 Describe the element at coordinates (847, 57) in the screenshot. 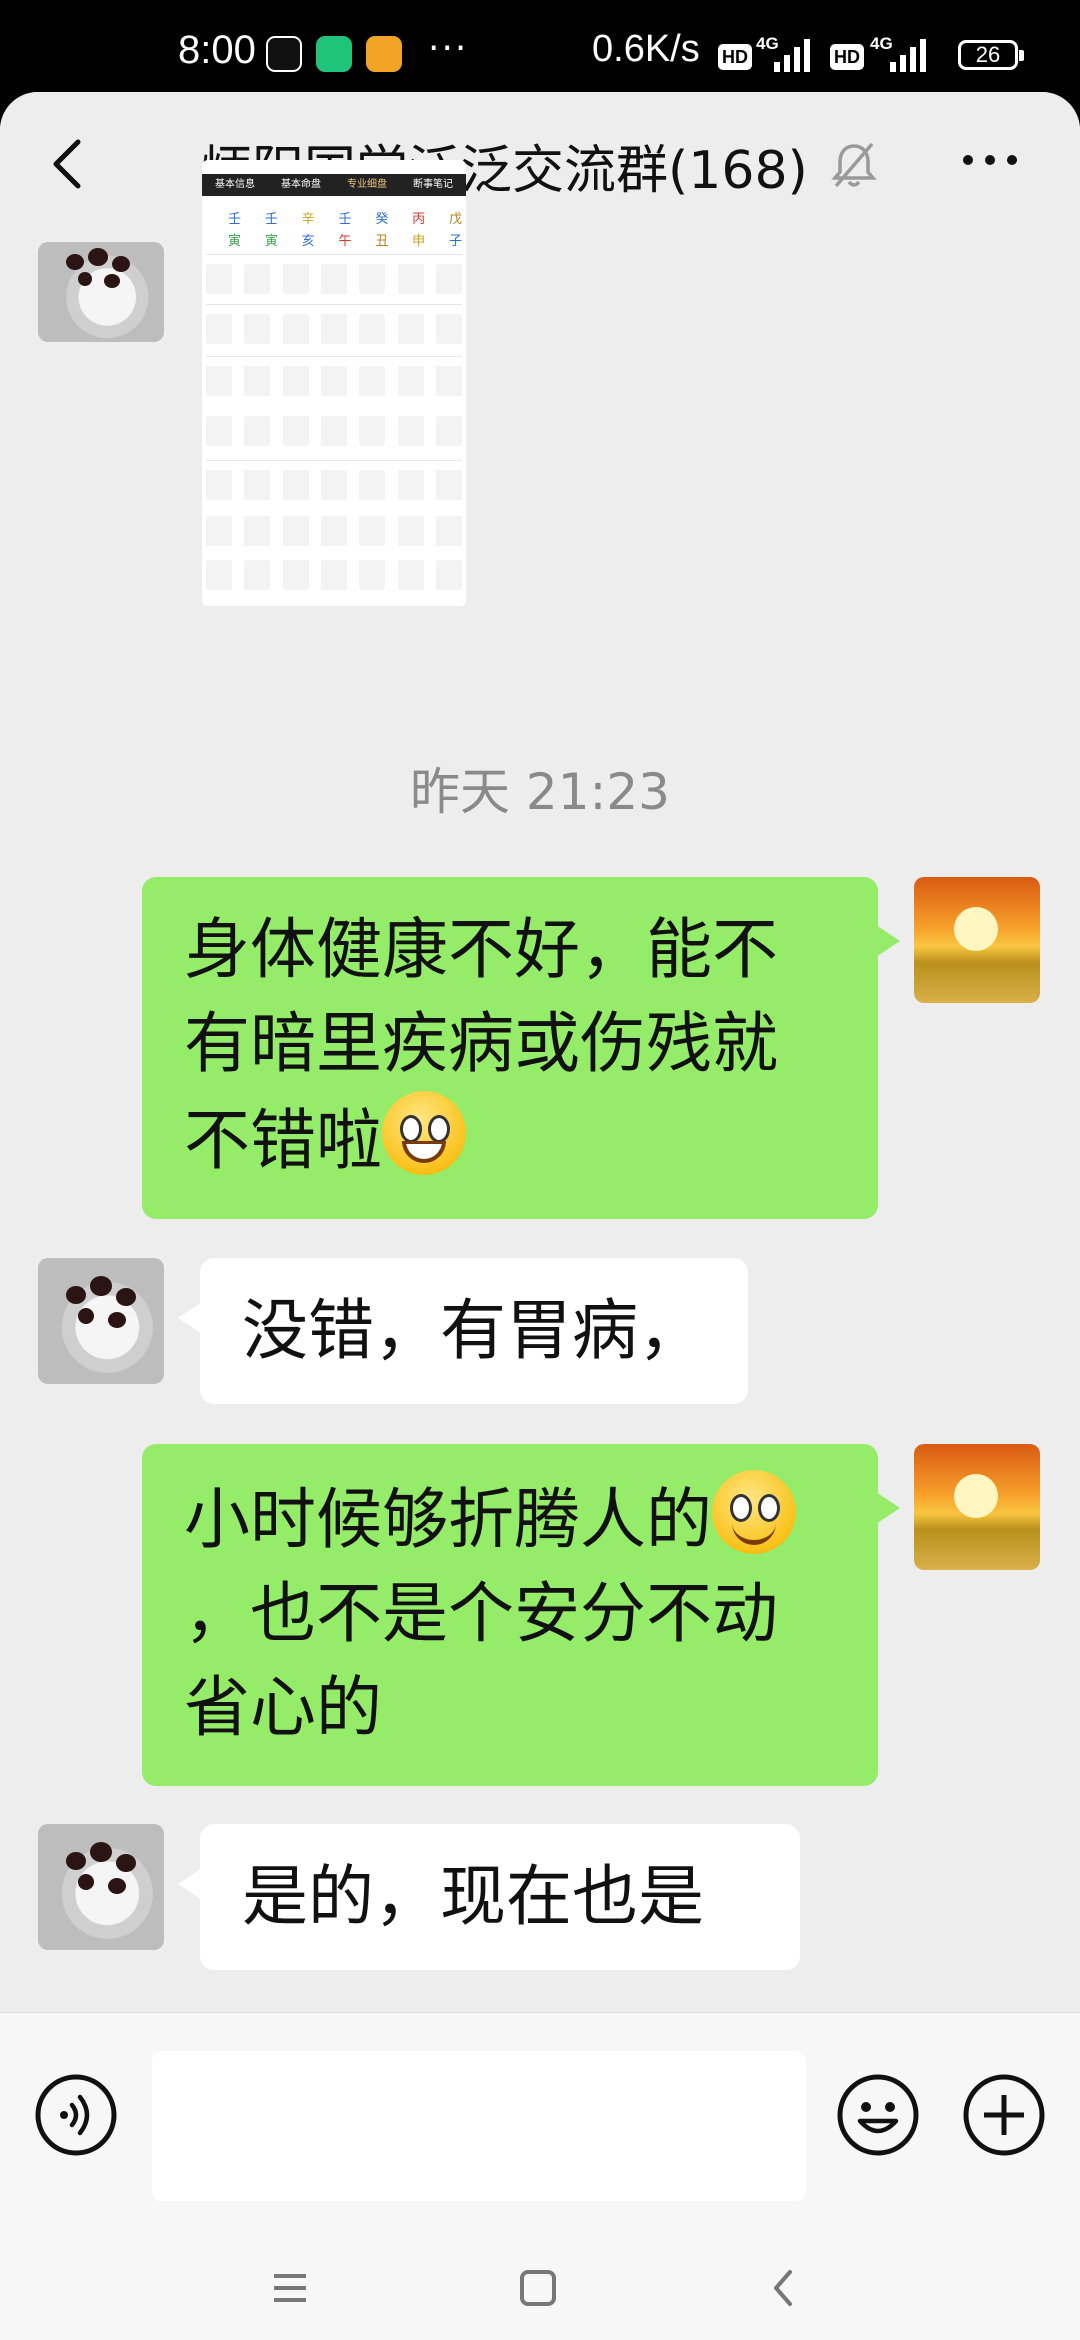

I see `hd-icon-2: HD` at that location.